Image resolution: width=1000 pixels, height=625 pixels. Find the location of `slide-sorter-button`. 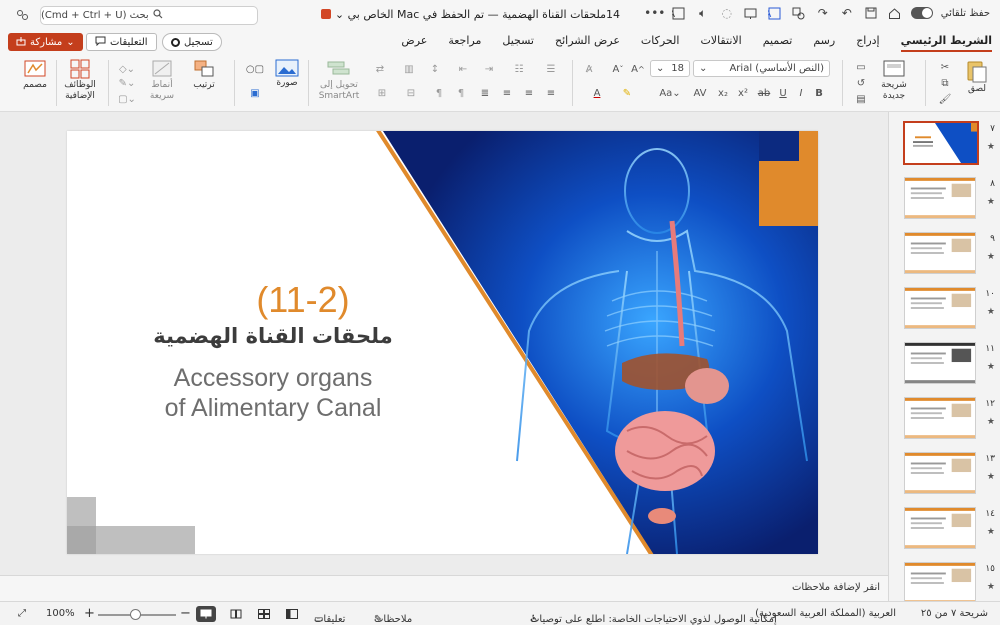

slide-sorter-button is located at coordinates (264, 614).